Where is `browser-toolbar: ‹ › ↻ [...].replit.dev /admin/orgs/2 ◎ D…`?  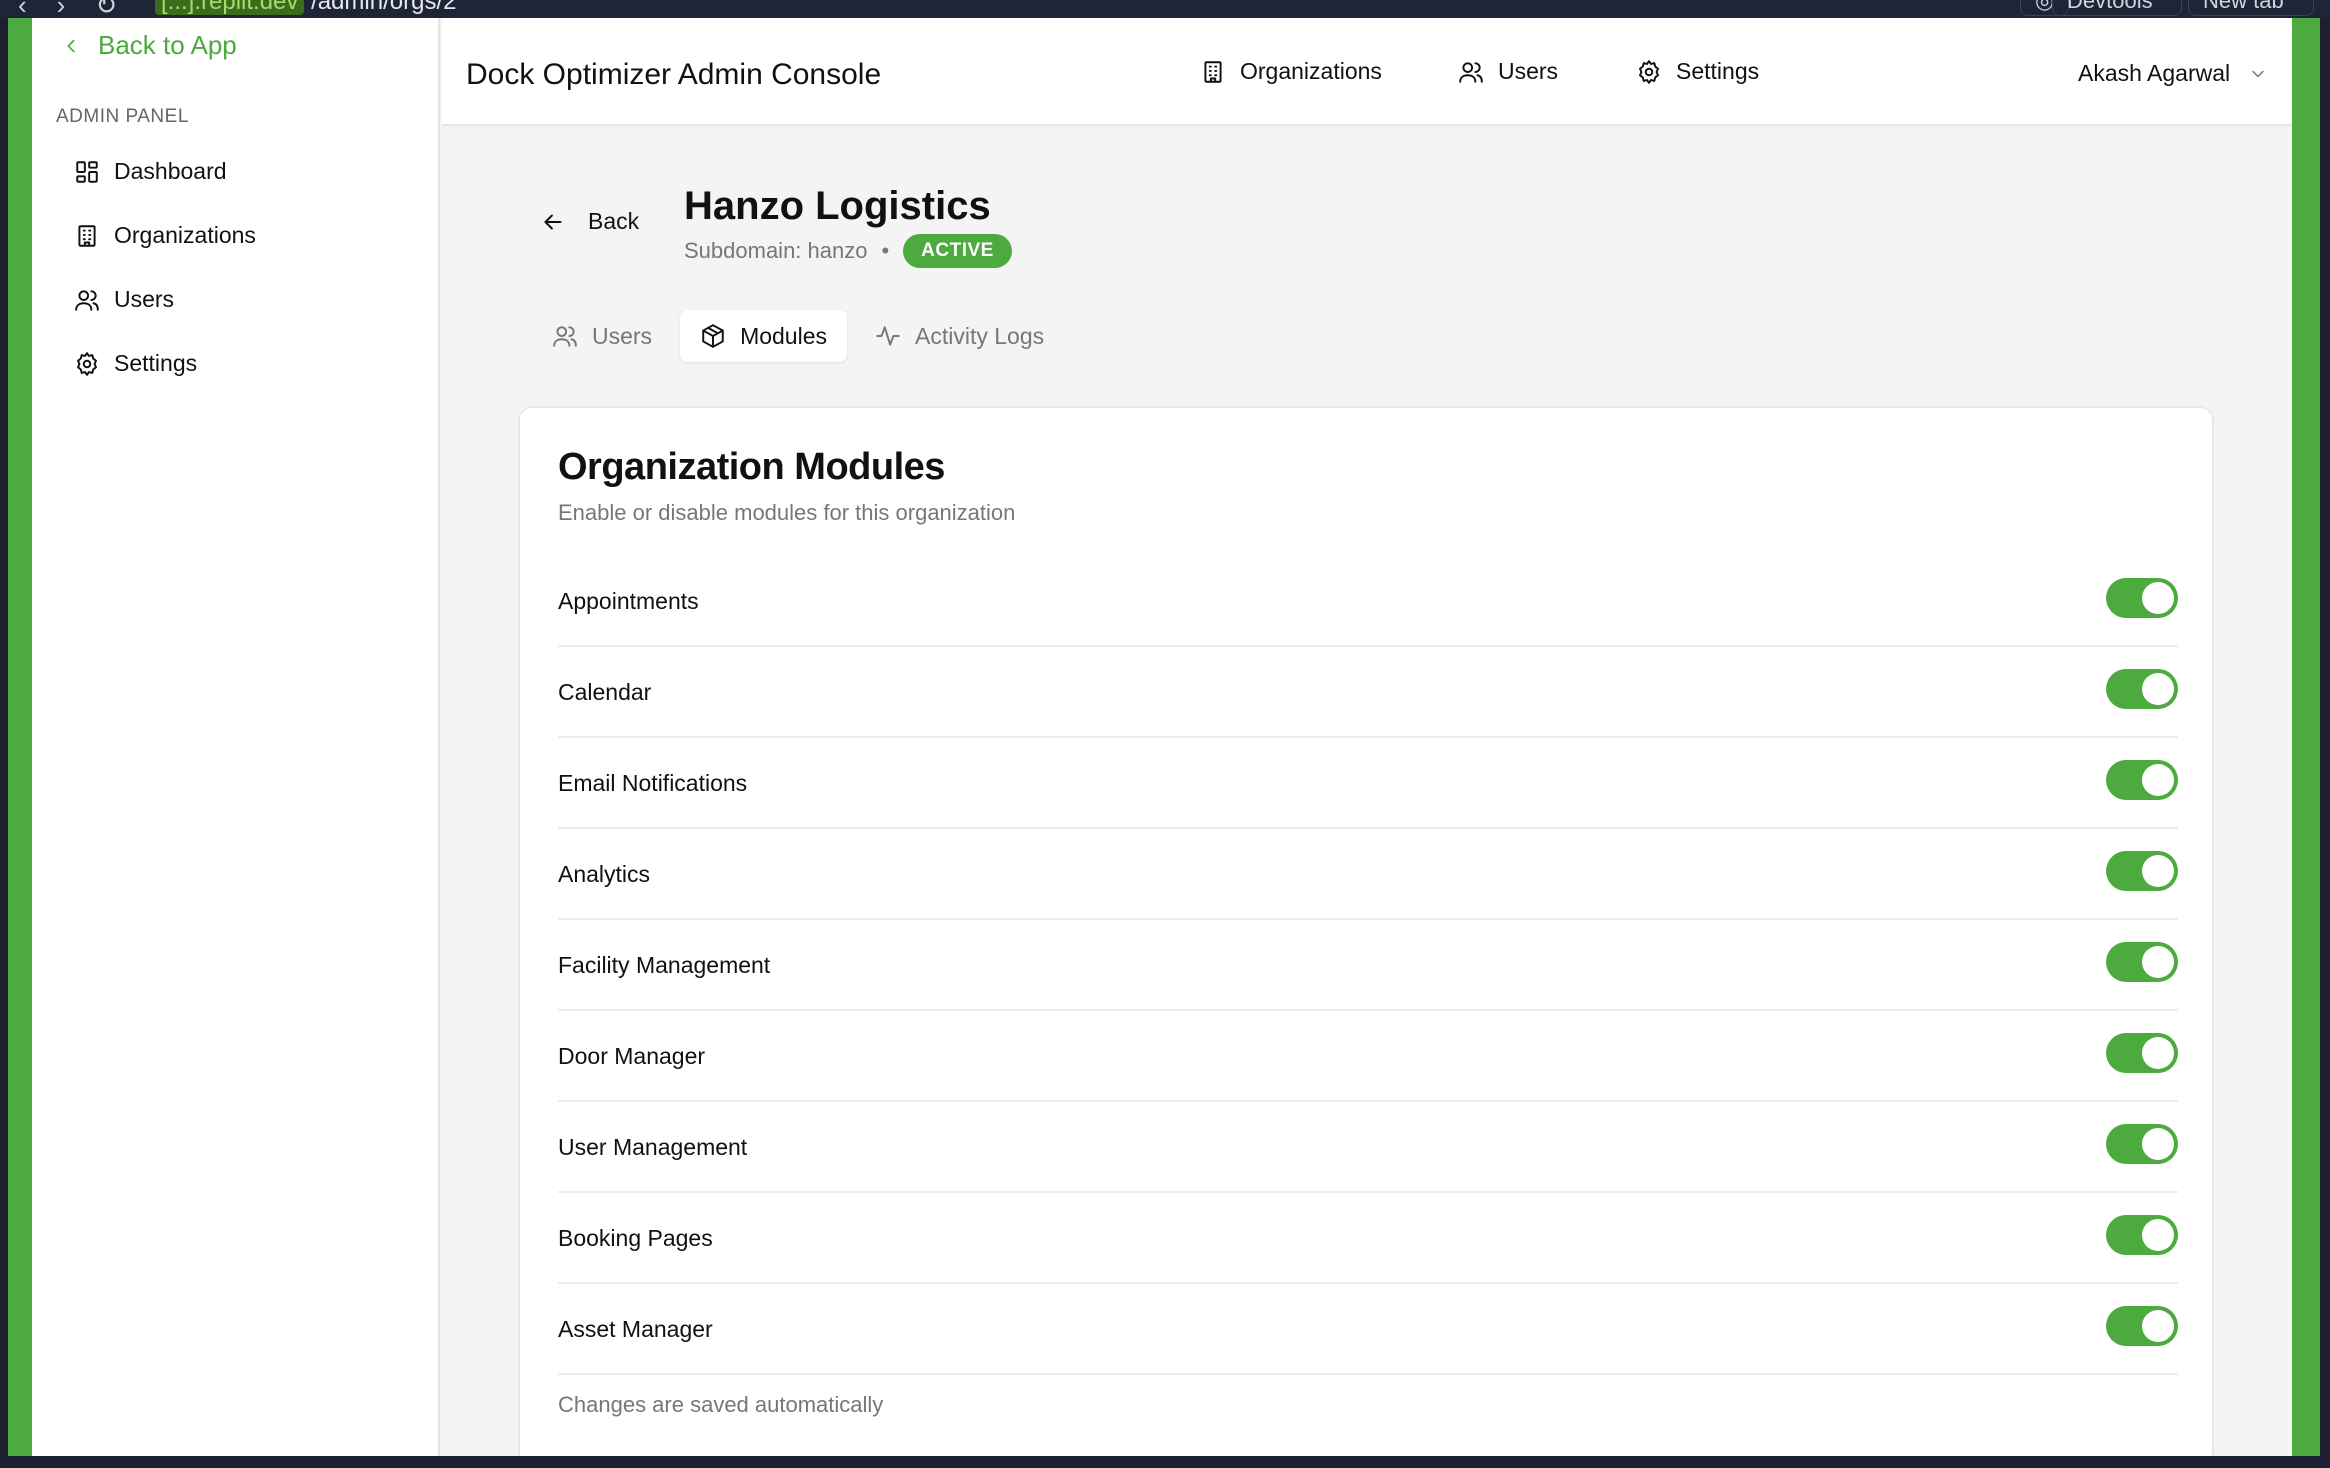
browser-toolbar: ‹ › ↻ [...].replit.dev /admin/orgs/2 ◎ D… is located at coordinates (1165, 9).